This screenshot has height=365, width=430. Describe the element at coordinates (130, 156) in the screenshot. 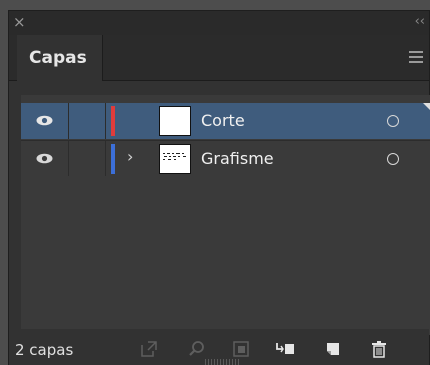

I see `expand-chevron-icon: ›` at that location.